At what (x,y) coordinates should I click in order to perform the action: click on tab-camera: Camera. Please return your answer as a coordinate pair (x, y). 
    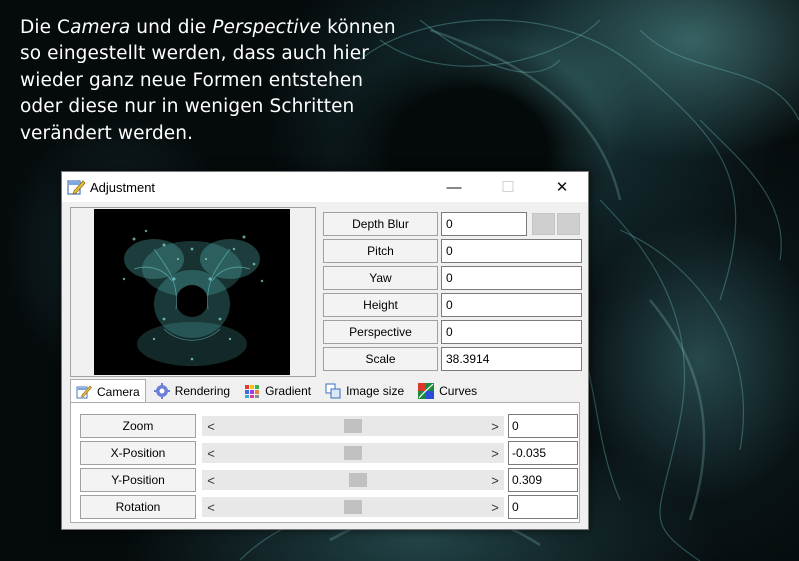
    Looking at the image, I should click on (108, 391).